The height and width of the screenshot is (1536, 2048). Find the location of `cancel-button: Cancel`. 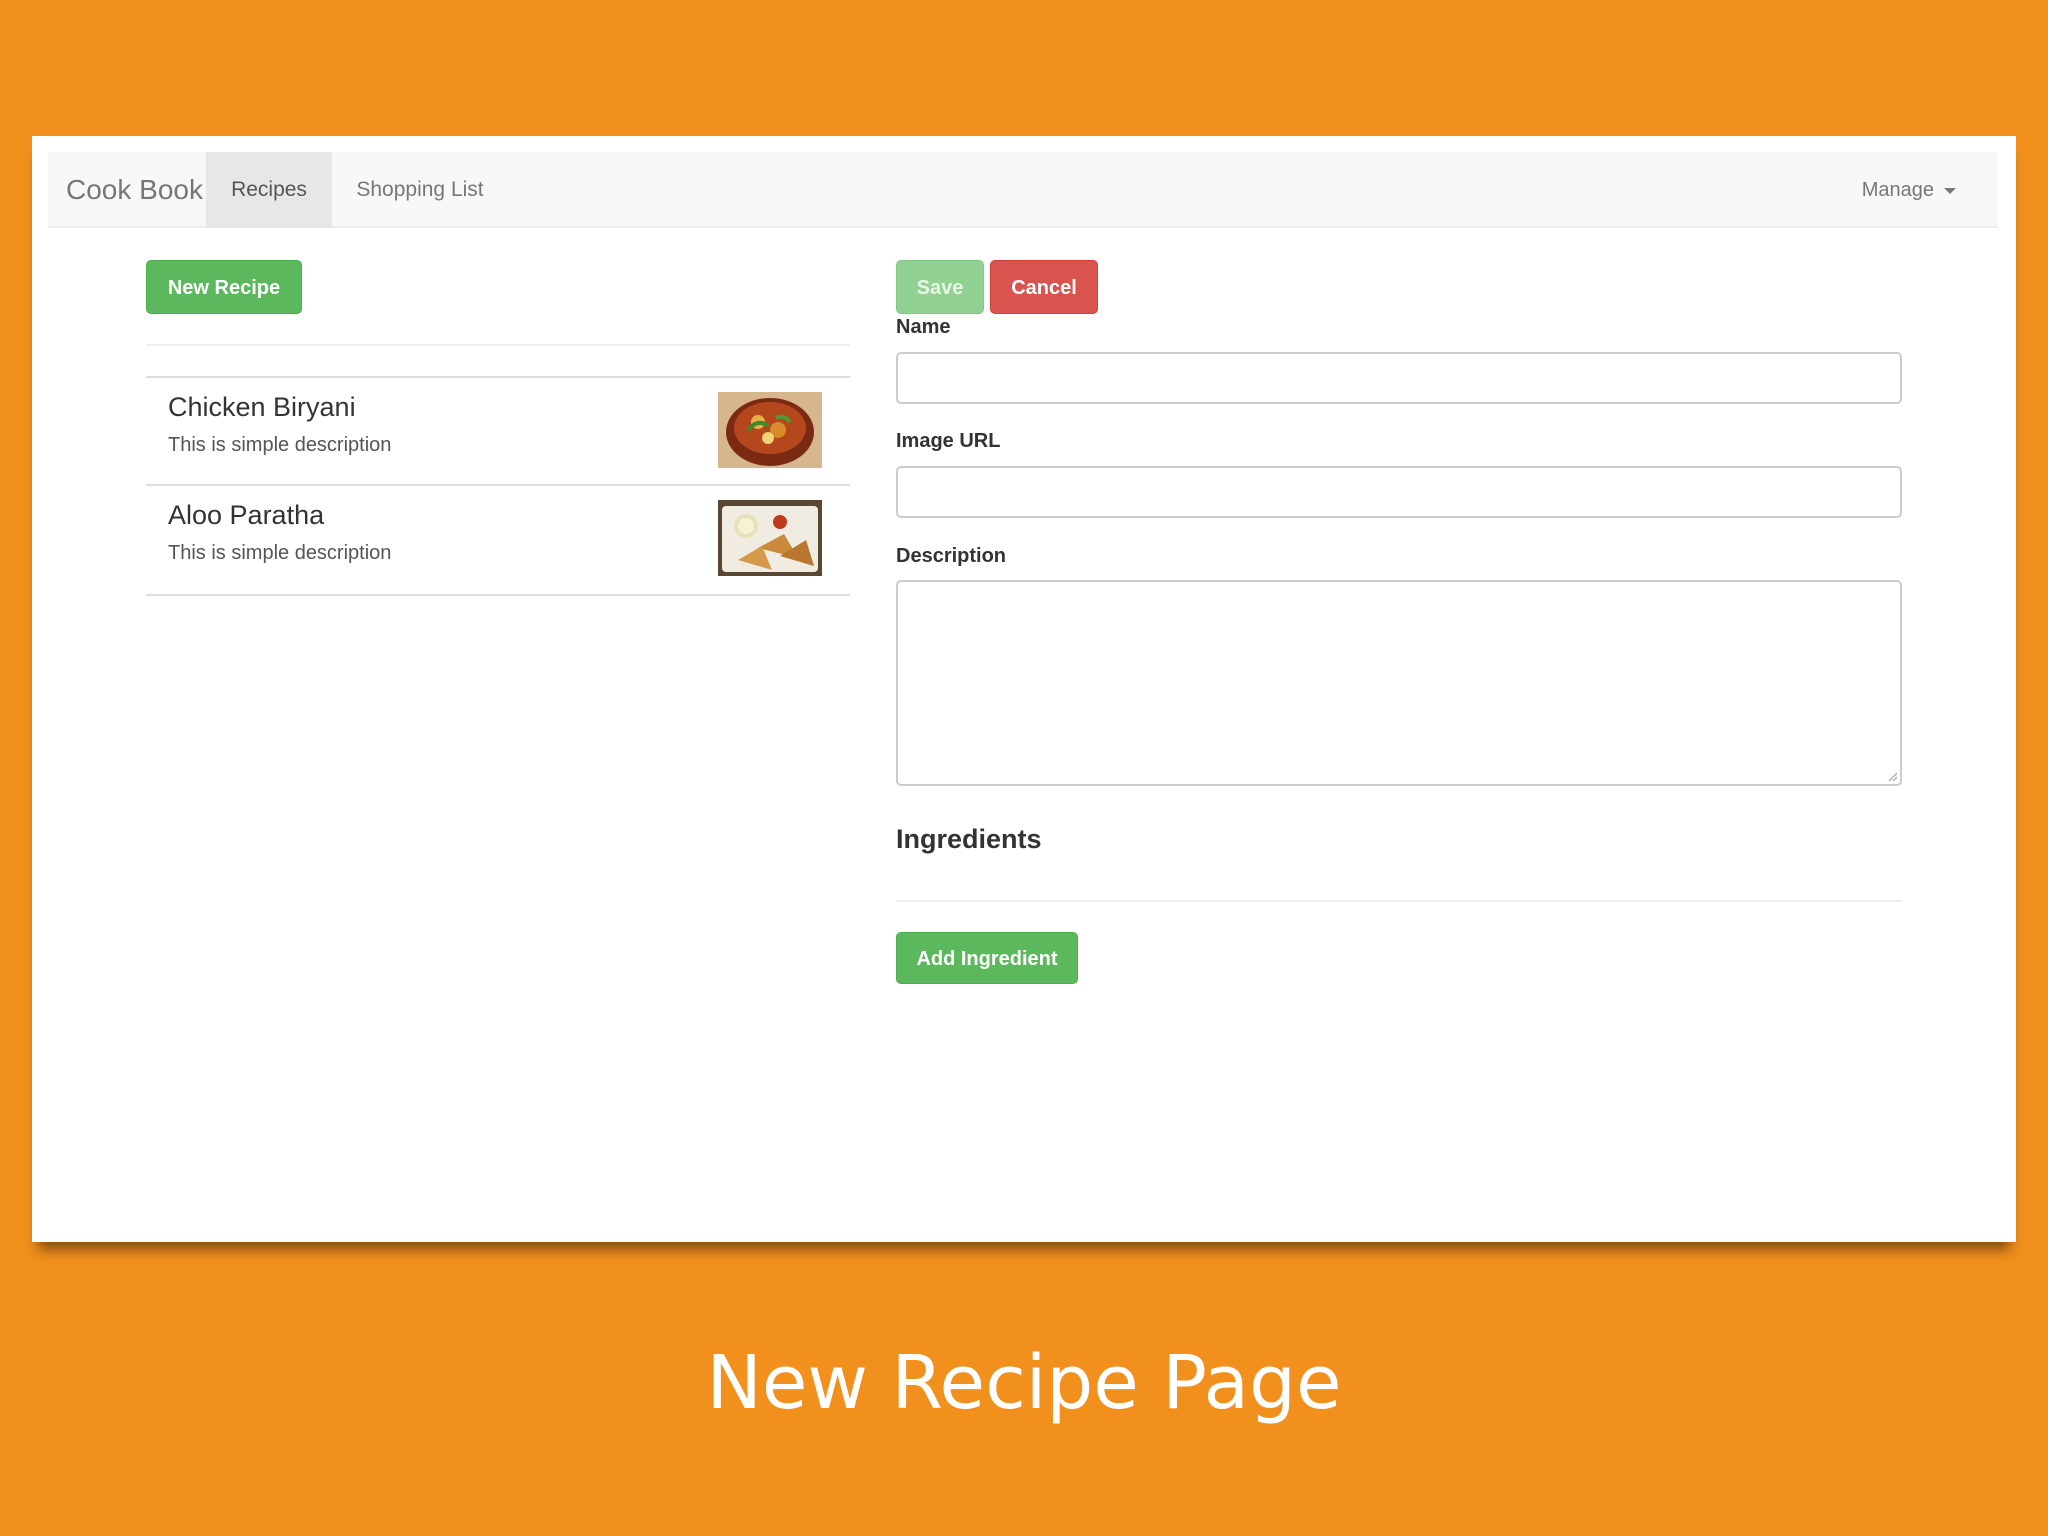

cancel-button: Cancel is located at coordinates (1044, 287).